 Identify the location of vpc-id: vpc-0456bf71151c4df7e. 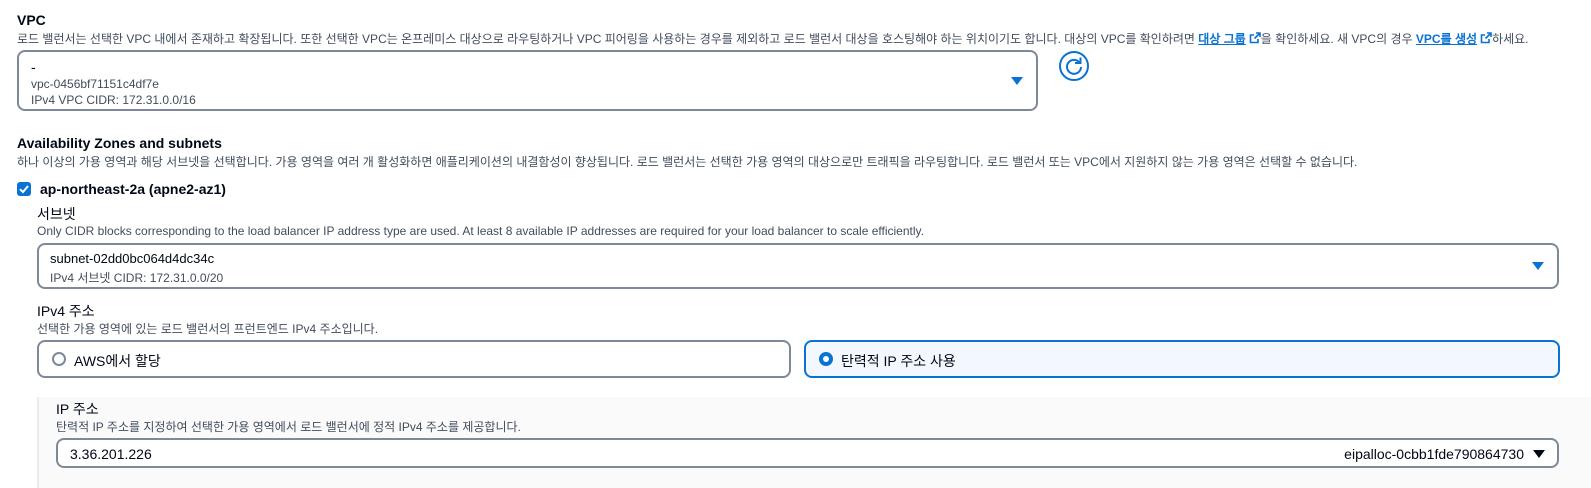
(95, 84).